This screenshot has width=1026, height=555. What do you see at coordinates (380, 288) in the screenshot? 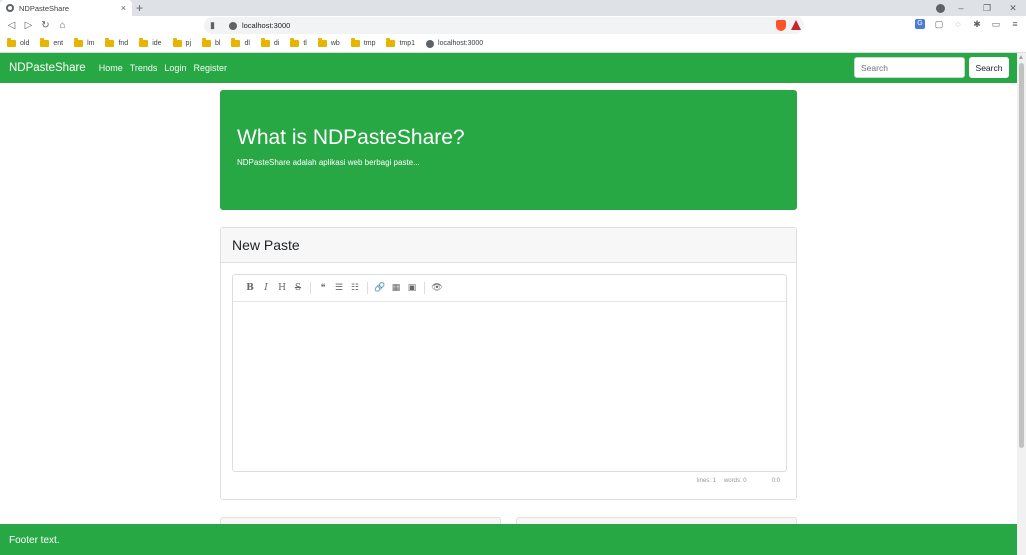
I see `link-icon: 🔗` at bounding box center [380, 288].